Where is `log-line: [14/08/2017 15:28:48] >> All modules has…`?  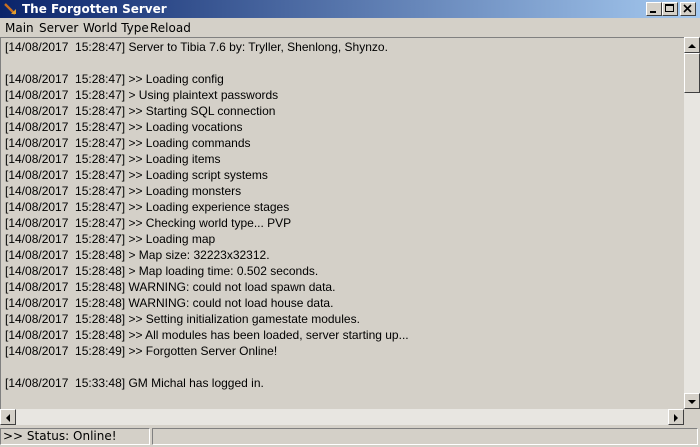 log-line: [14/08/2017 15:28:48] >> All modules has… is located at coordinates (207, 335).